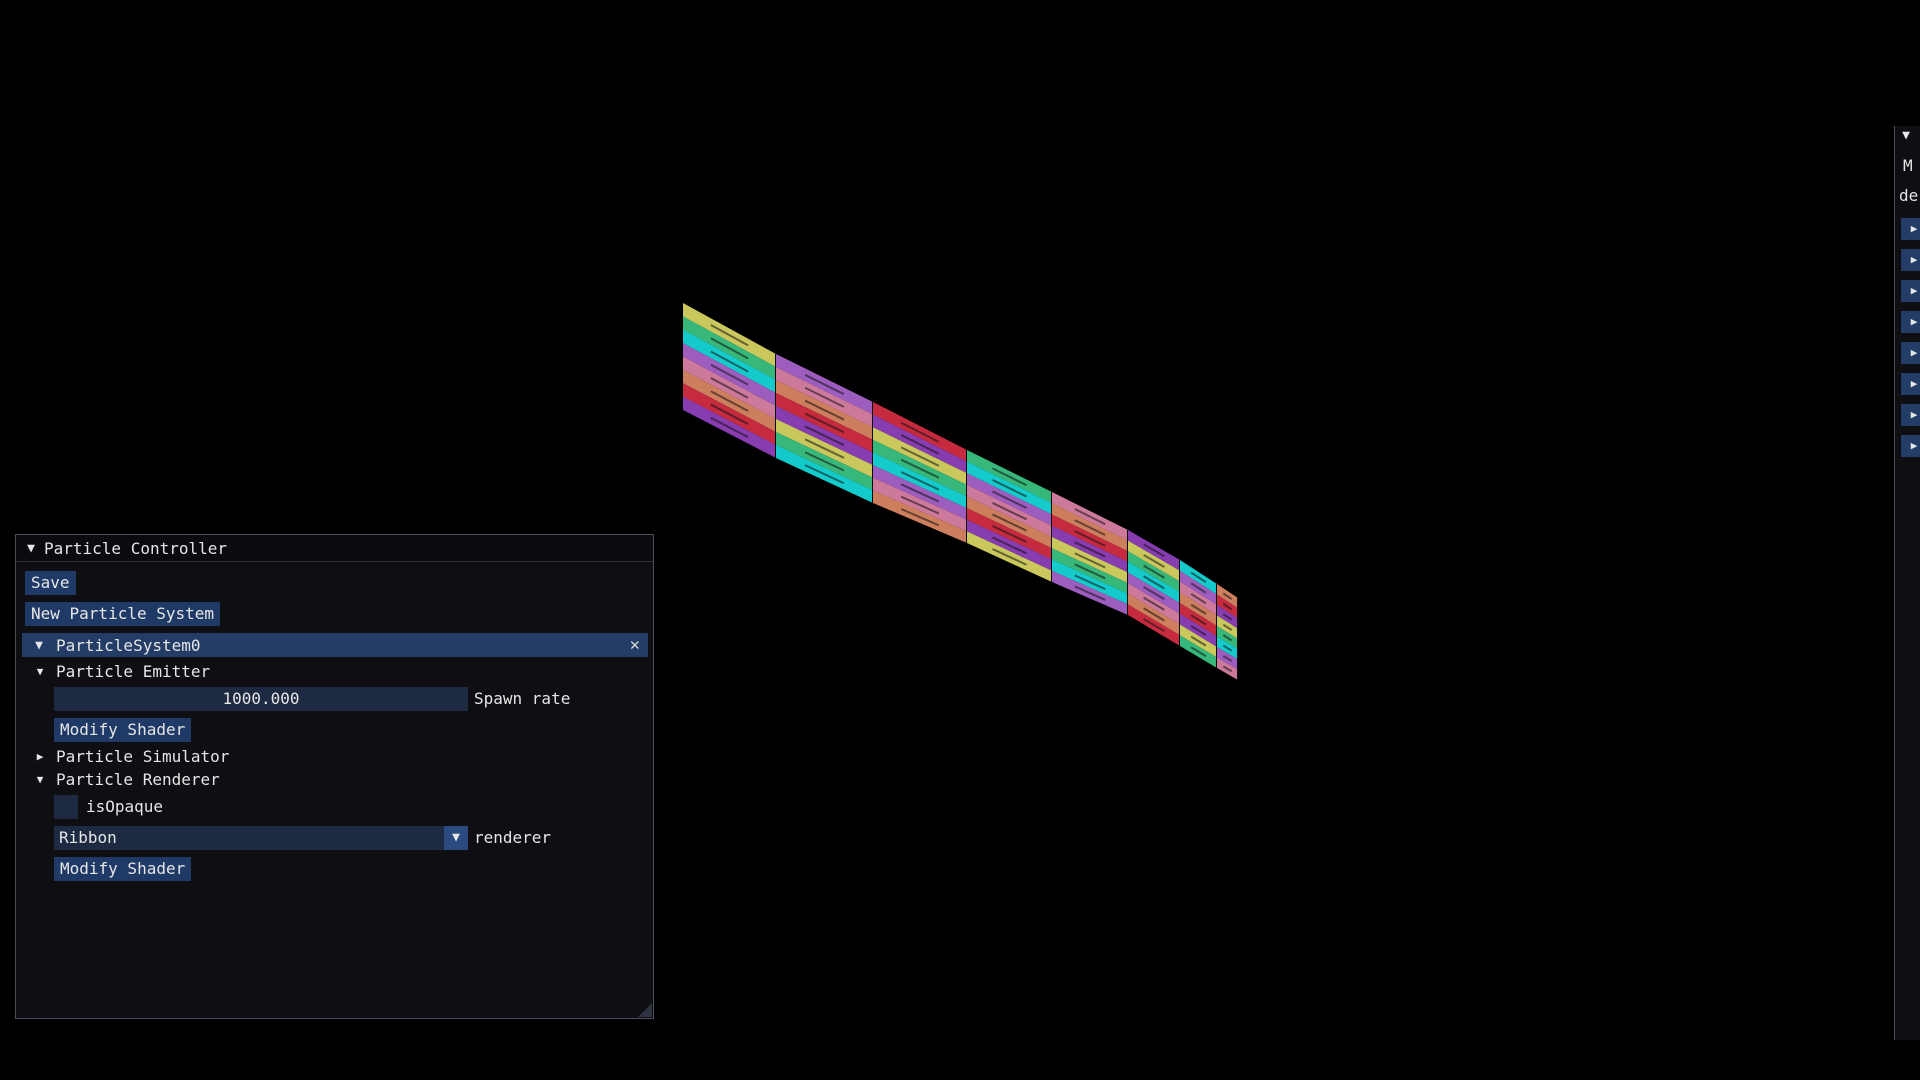  I want to click on new-particle-system-button: New Particle System, so click(123, 614).